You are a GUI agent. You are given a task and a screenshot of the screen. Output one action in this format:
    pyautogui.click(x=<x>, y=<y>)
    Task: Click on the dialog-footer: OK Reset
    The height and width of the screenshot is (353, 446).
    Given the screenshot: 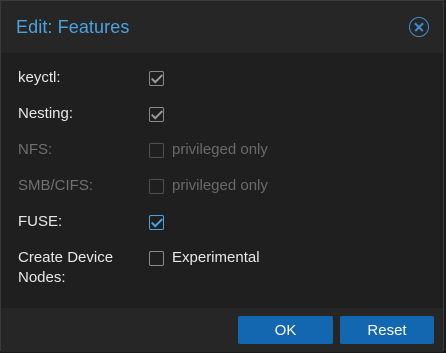 What is the action you would take?
    pyautogui.click(x=222, y=330)
    